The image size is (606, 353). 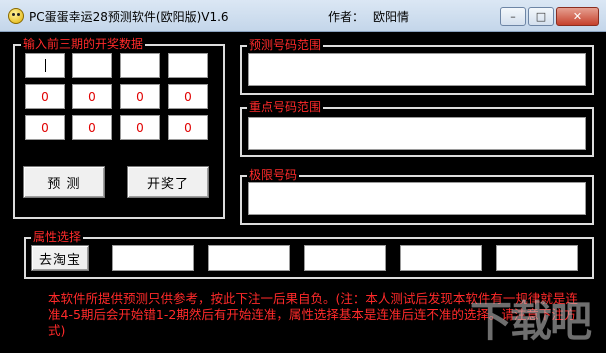 I want to click on predict-range-title: 预测号码范围, so click(x=285, y=45).